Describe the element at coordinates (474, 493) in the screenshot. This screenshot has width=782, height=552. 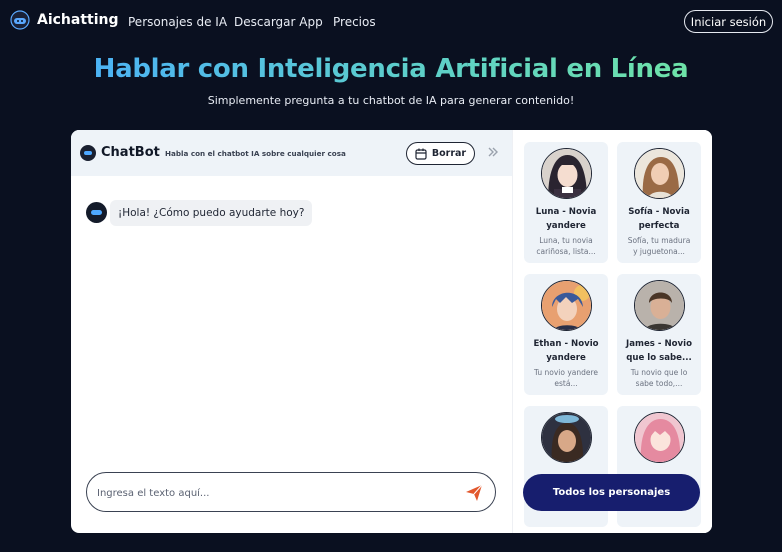
I see `send-icon` at that location.